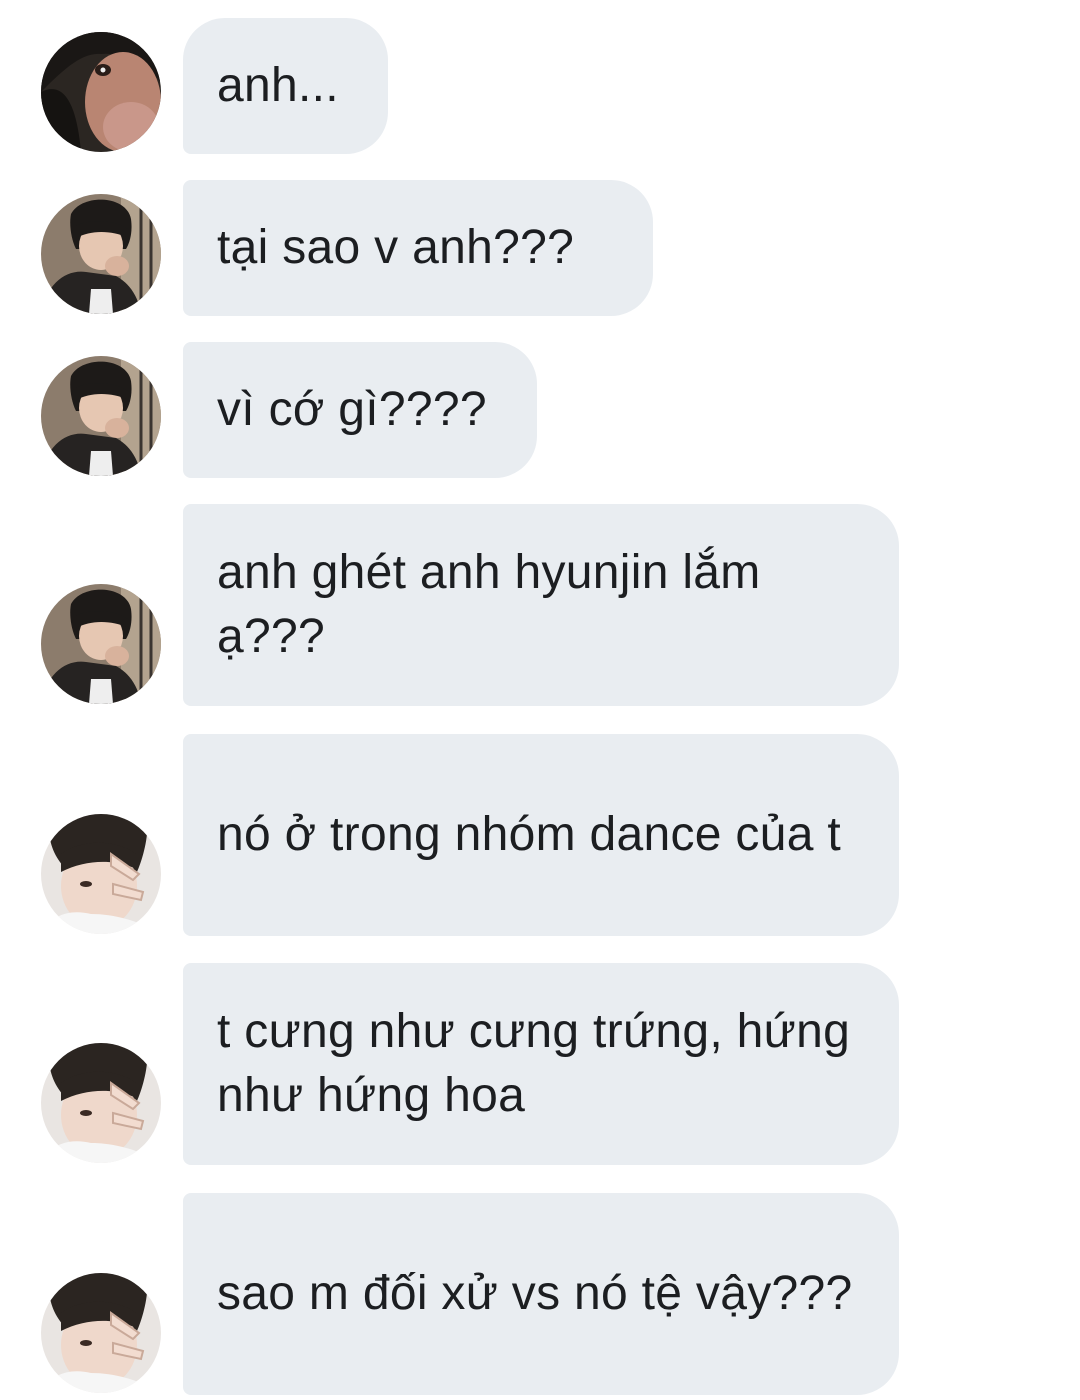 The image size is (1080, 1400). I want to click on message-text: tại sao v anh???, so click(396, 247).